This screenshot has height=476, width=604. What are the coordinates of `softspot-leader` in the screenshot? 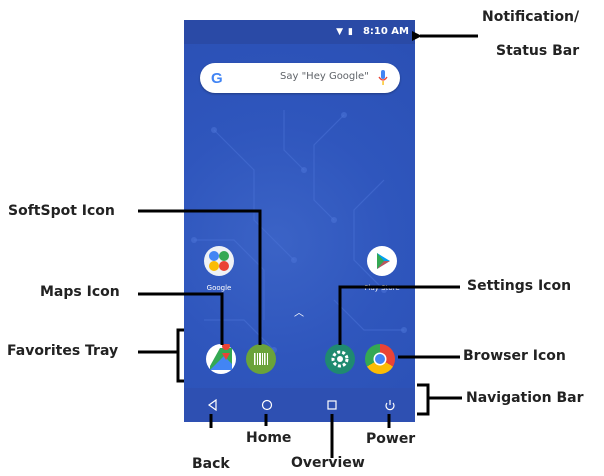 It's located at (200, 277).